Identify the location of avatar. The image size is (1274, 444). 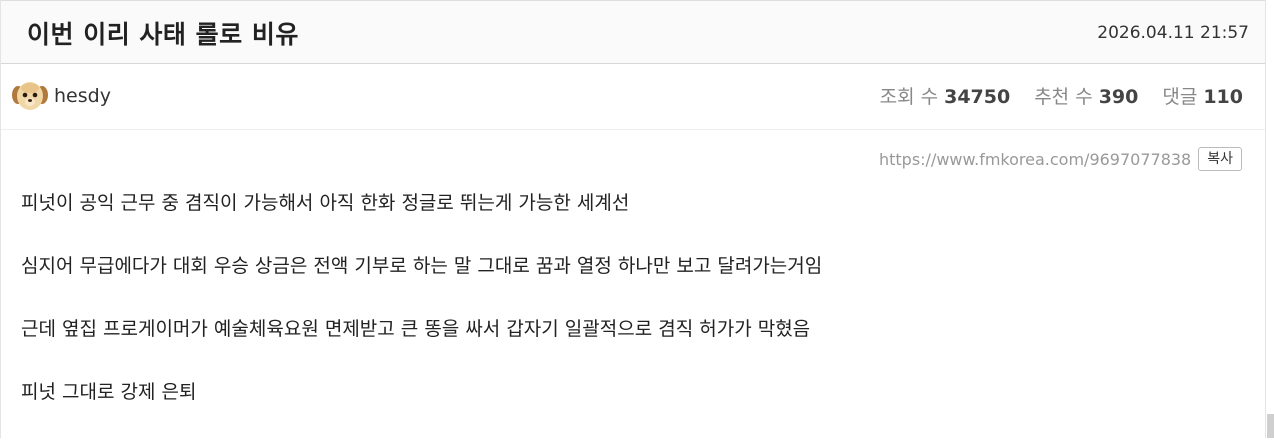
(30, 96).